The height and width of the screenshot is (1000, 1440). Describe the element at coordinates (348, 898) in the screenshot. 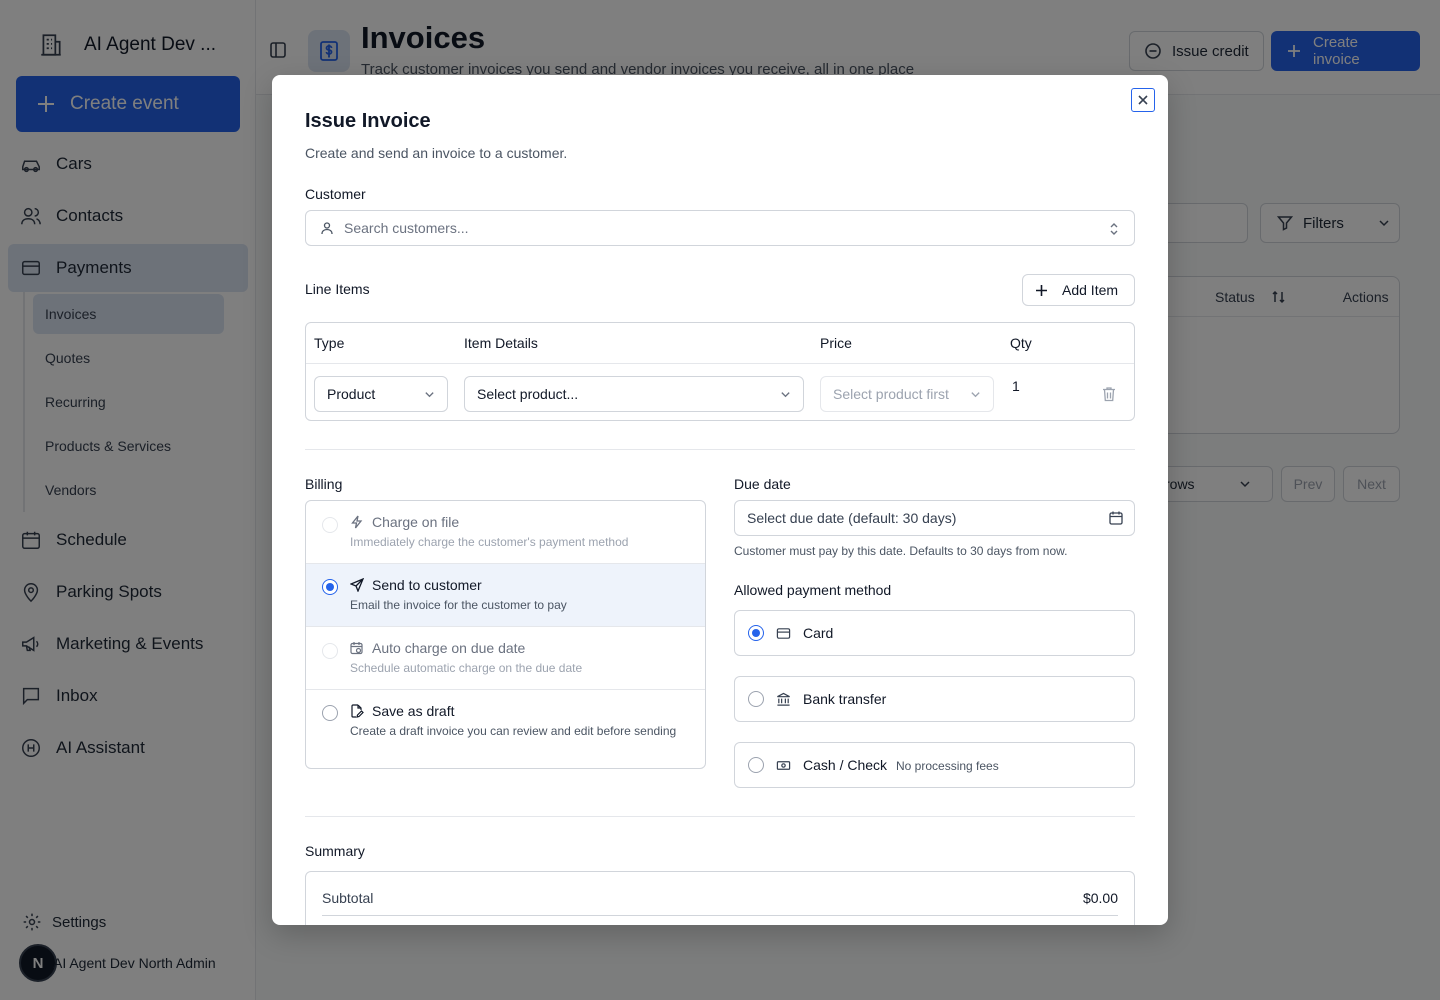

I see `subtotal-label: Subtotal` at that location.